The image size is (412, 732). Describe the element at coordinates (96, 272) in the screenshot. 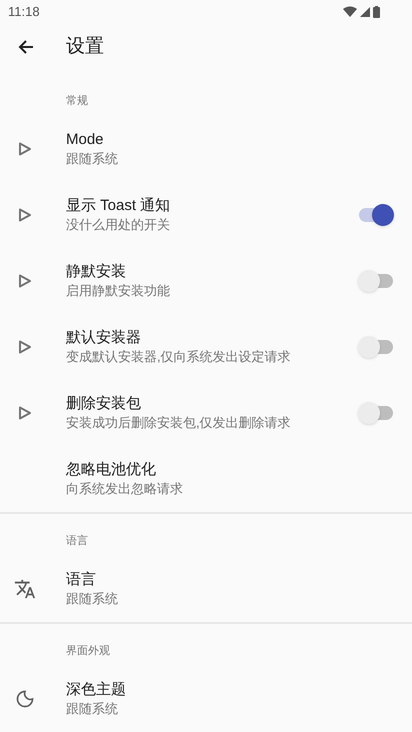

I see `setting-title: 静默安装` at that location.